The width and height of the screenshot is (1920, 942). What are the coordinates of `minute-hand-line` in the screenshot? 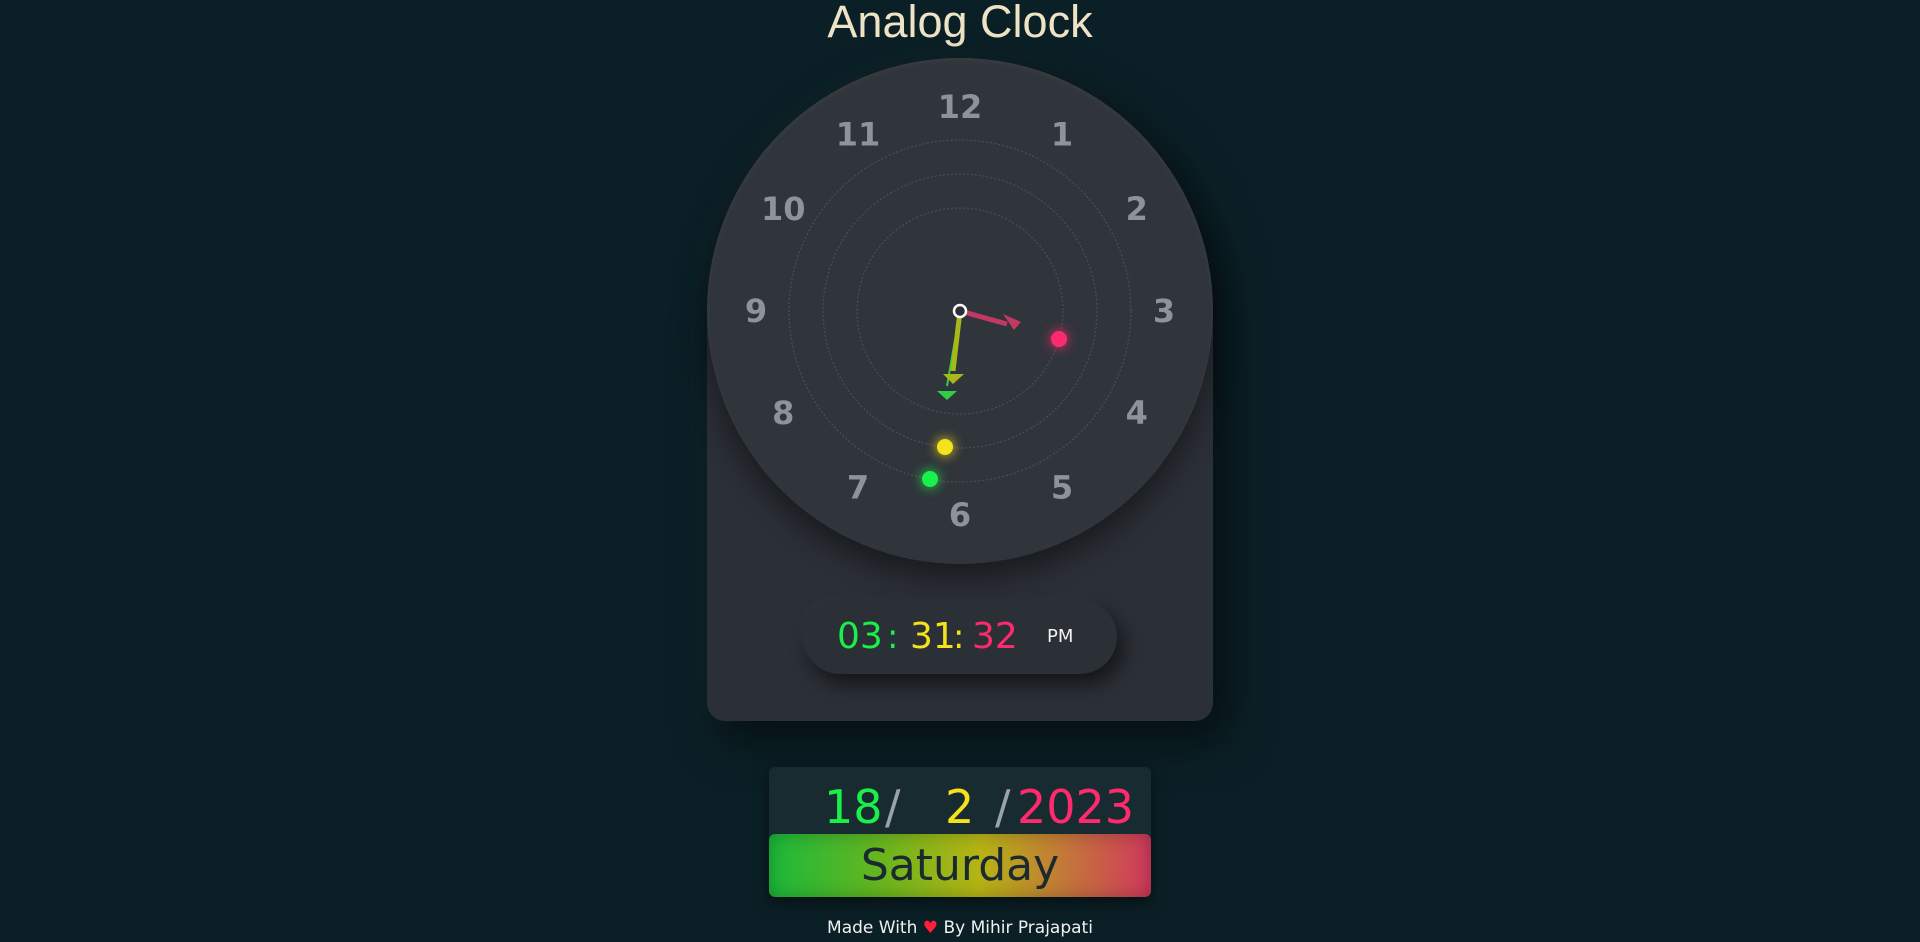 It's located at (956, 341).